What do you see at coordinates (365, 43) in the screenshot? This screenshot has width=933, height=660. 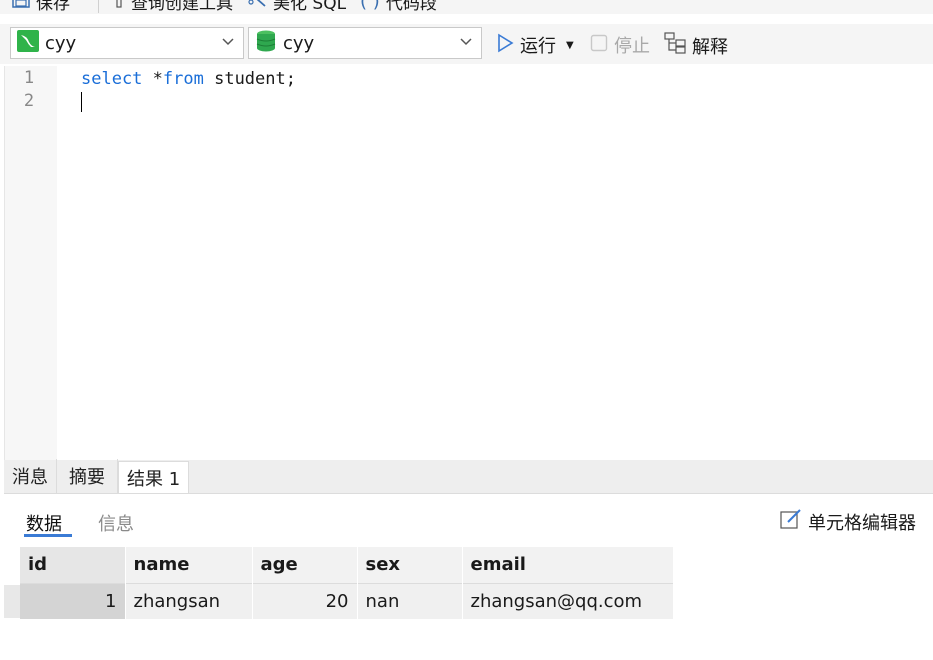 I see `database-select: cyy` at bounding box center [365, 43].